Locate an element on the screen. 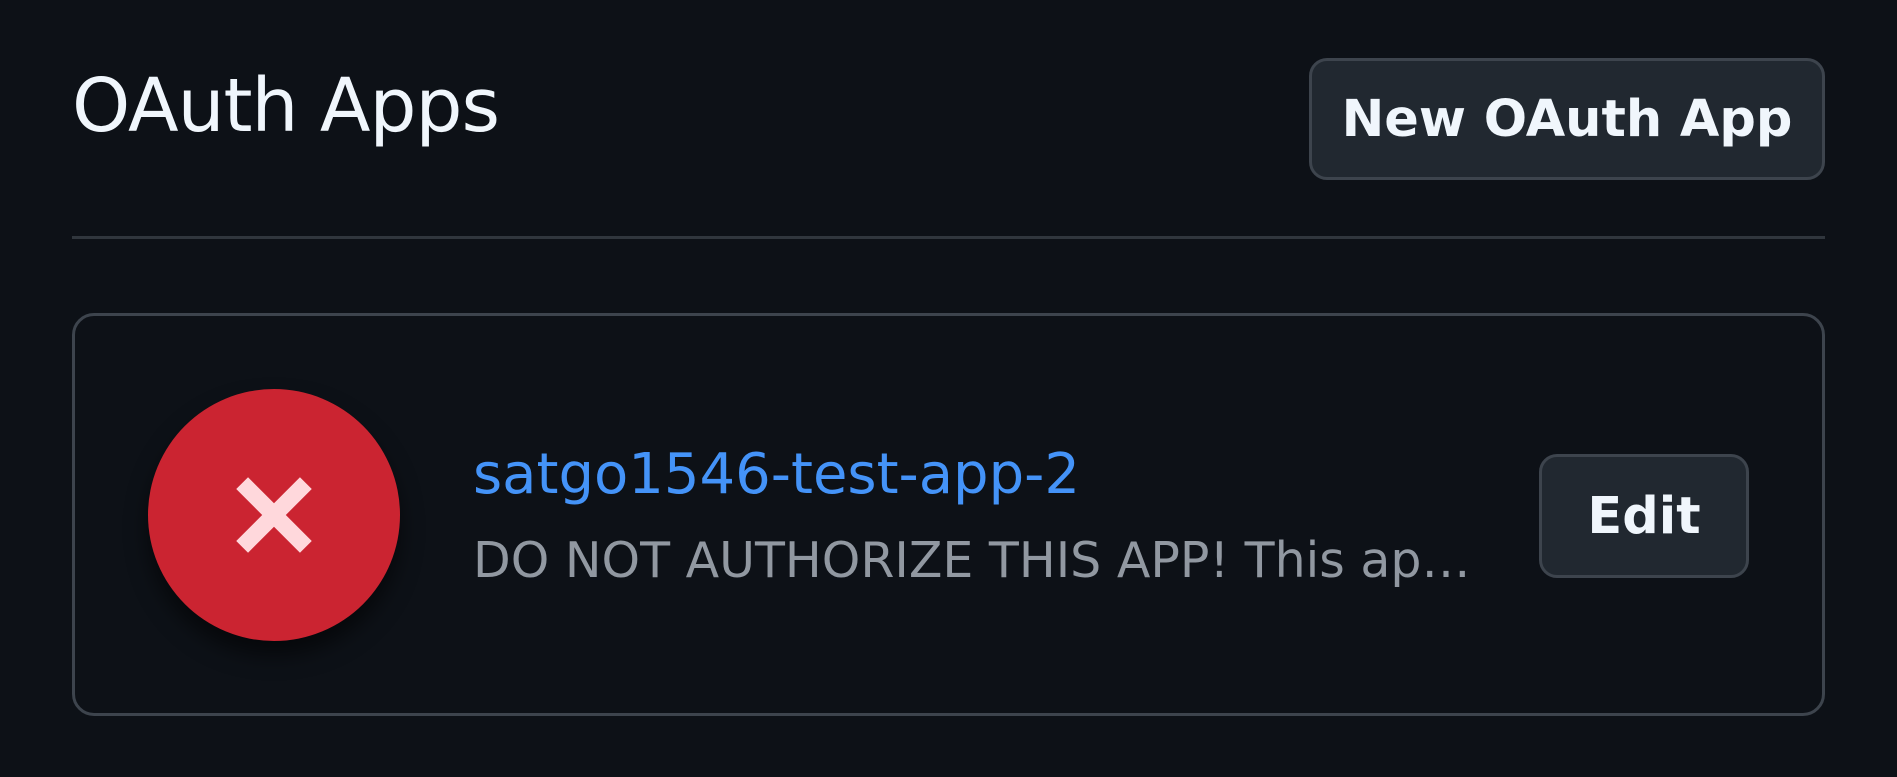 Image resolution: width=1897 pixels, height=777 pixels. close-icon is located at coordinates (274, 515).